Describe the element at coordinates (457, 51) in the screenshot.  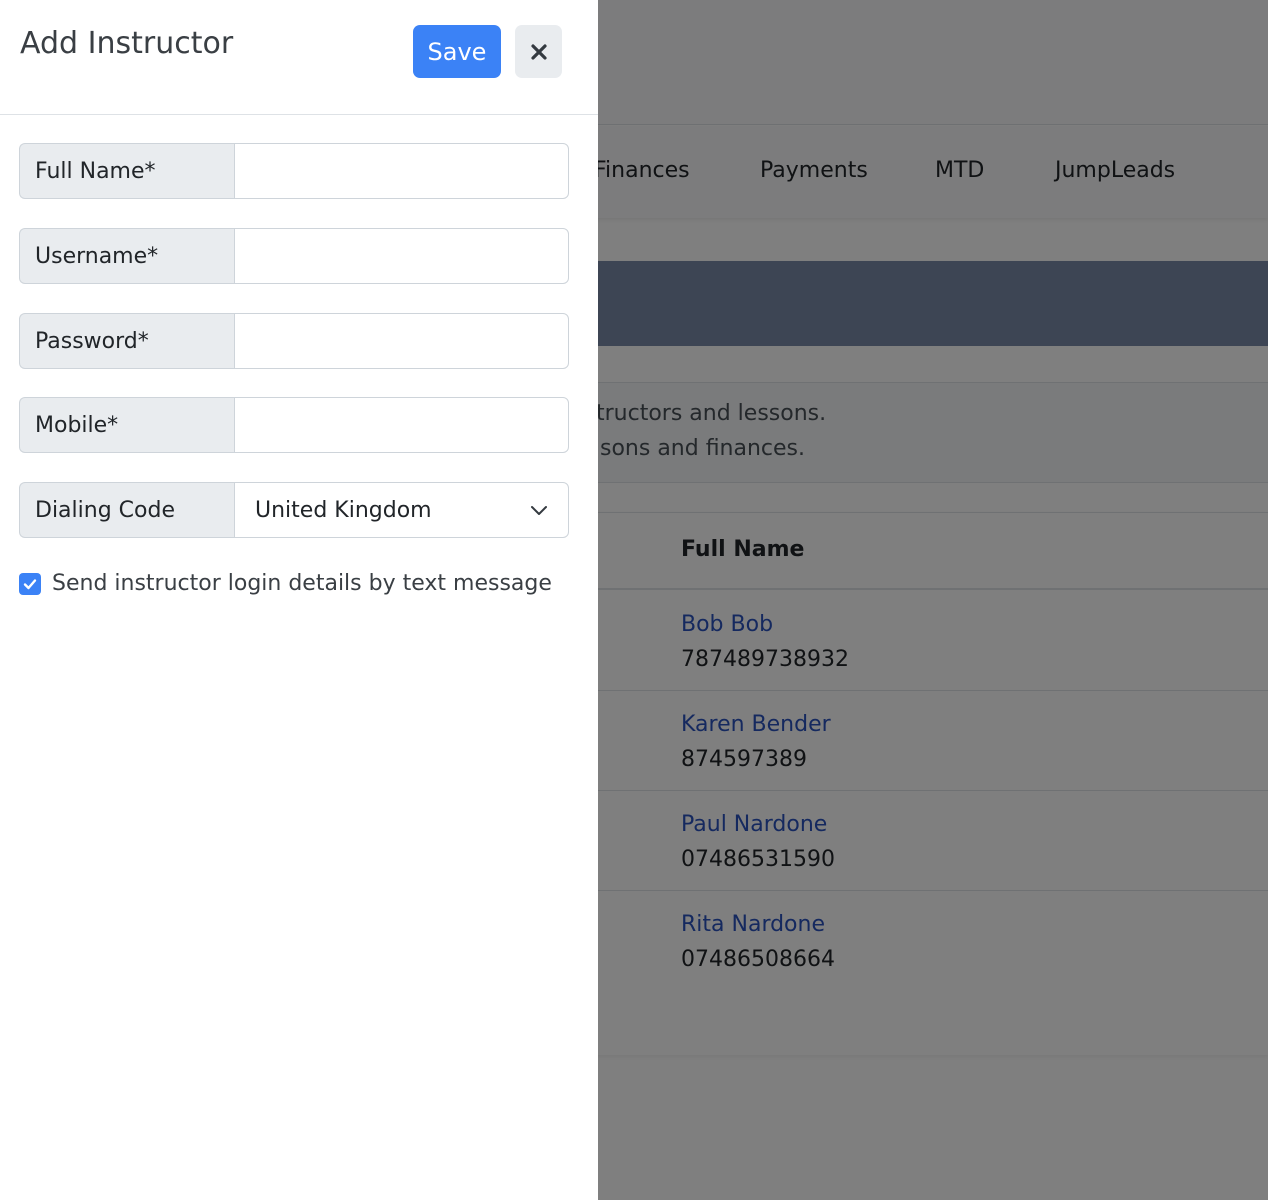
I see `save-button: Save` at that location.